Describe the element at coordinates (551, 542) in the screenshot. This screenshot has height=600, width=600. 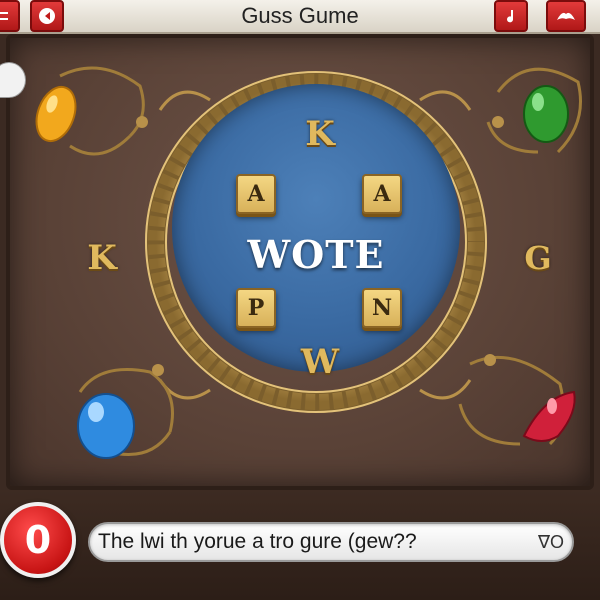
I see `guess-submit-icon: ∇O` at that location.